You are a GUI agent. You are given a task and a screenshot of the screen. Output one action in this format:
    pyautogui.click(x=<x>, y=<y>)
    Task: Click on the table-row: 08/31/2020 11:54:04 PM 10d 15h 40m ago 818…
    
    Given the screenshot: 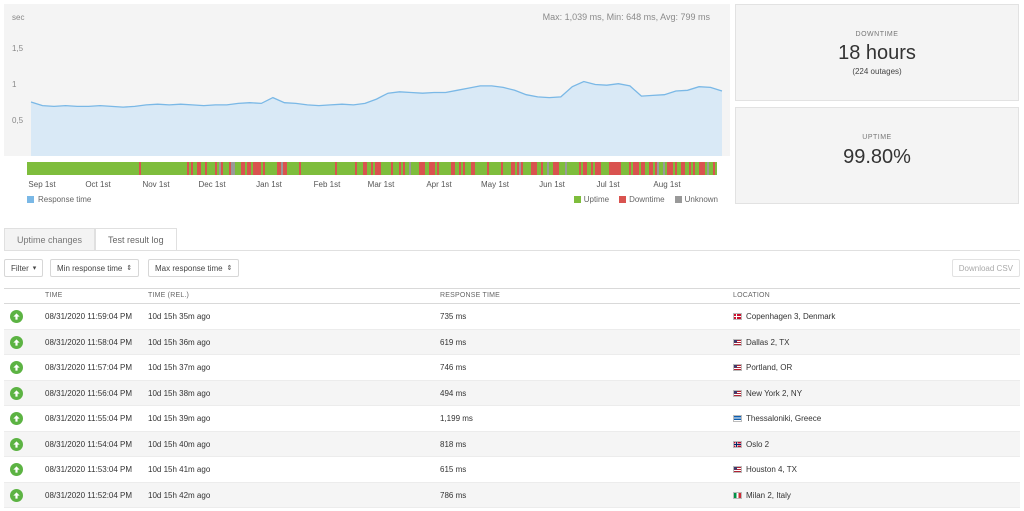 What is the action you would take?
    pyautogui.click(x=512, y=444)
    